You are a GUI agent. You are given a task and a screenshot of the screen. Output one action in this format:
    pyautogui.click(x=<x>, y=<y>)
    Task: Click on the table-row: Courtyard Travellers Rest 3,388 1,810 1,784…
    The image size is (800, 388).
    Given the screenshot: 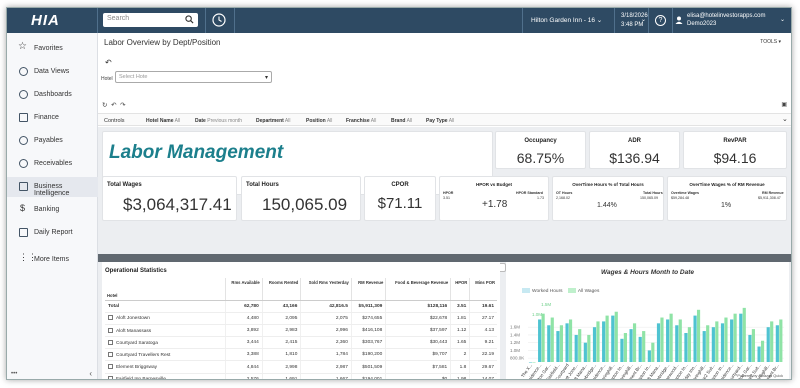 What is the action you would take?
    pyautogui.click(x=301, y=355)
    